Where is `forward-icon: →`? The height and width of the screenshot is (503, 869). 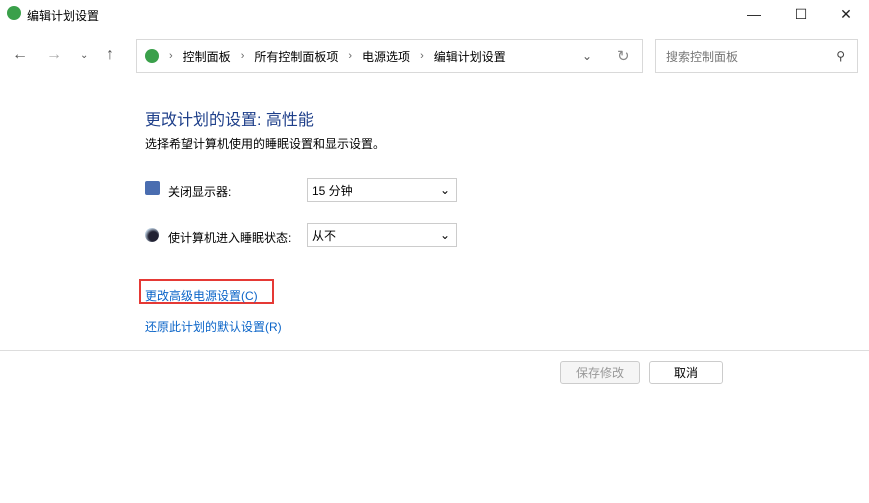
forward-icon: → is located at coordinates (54, 55).